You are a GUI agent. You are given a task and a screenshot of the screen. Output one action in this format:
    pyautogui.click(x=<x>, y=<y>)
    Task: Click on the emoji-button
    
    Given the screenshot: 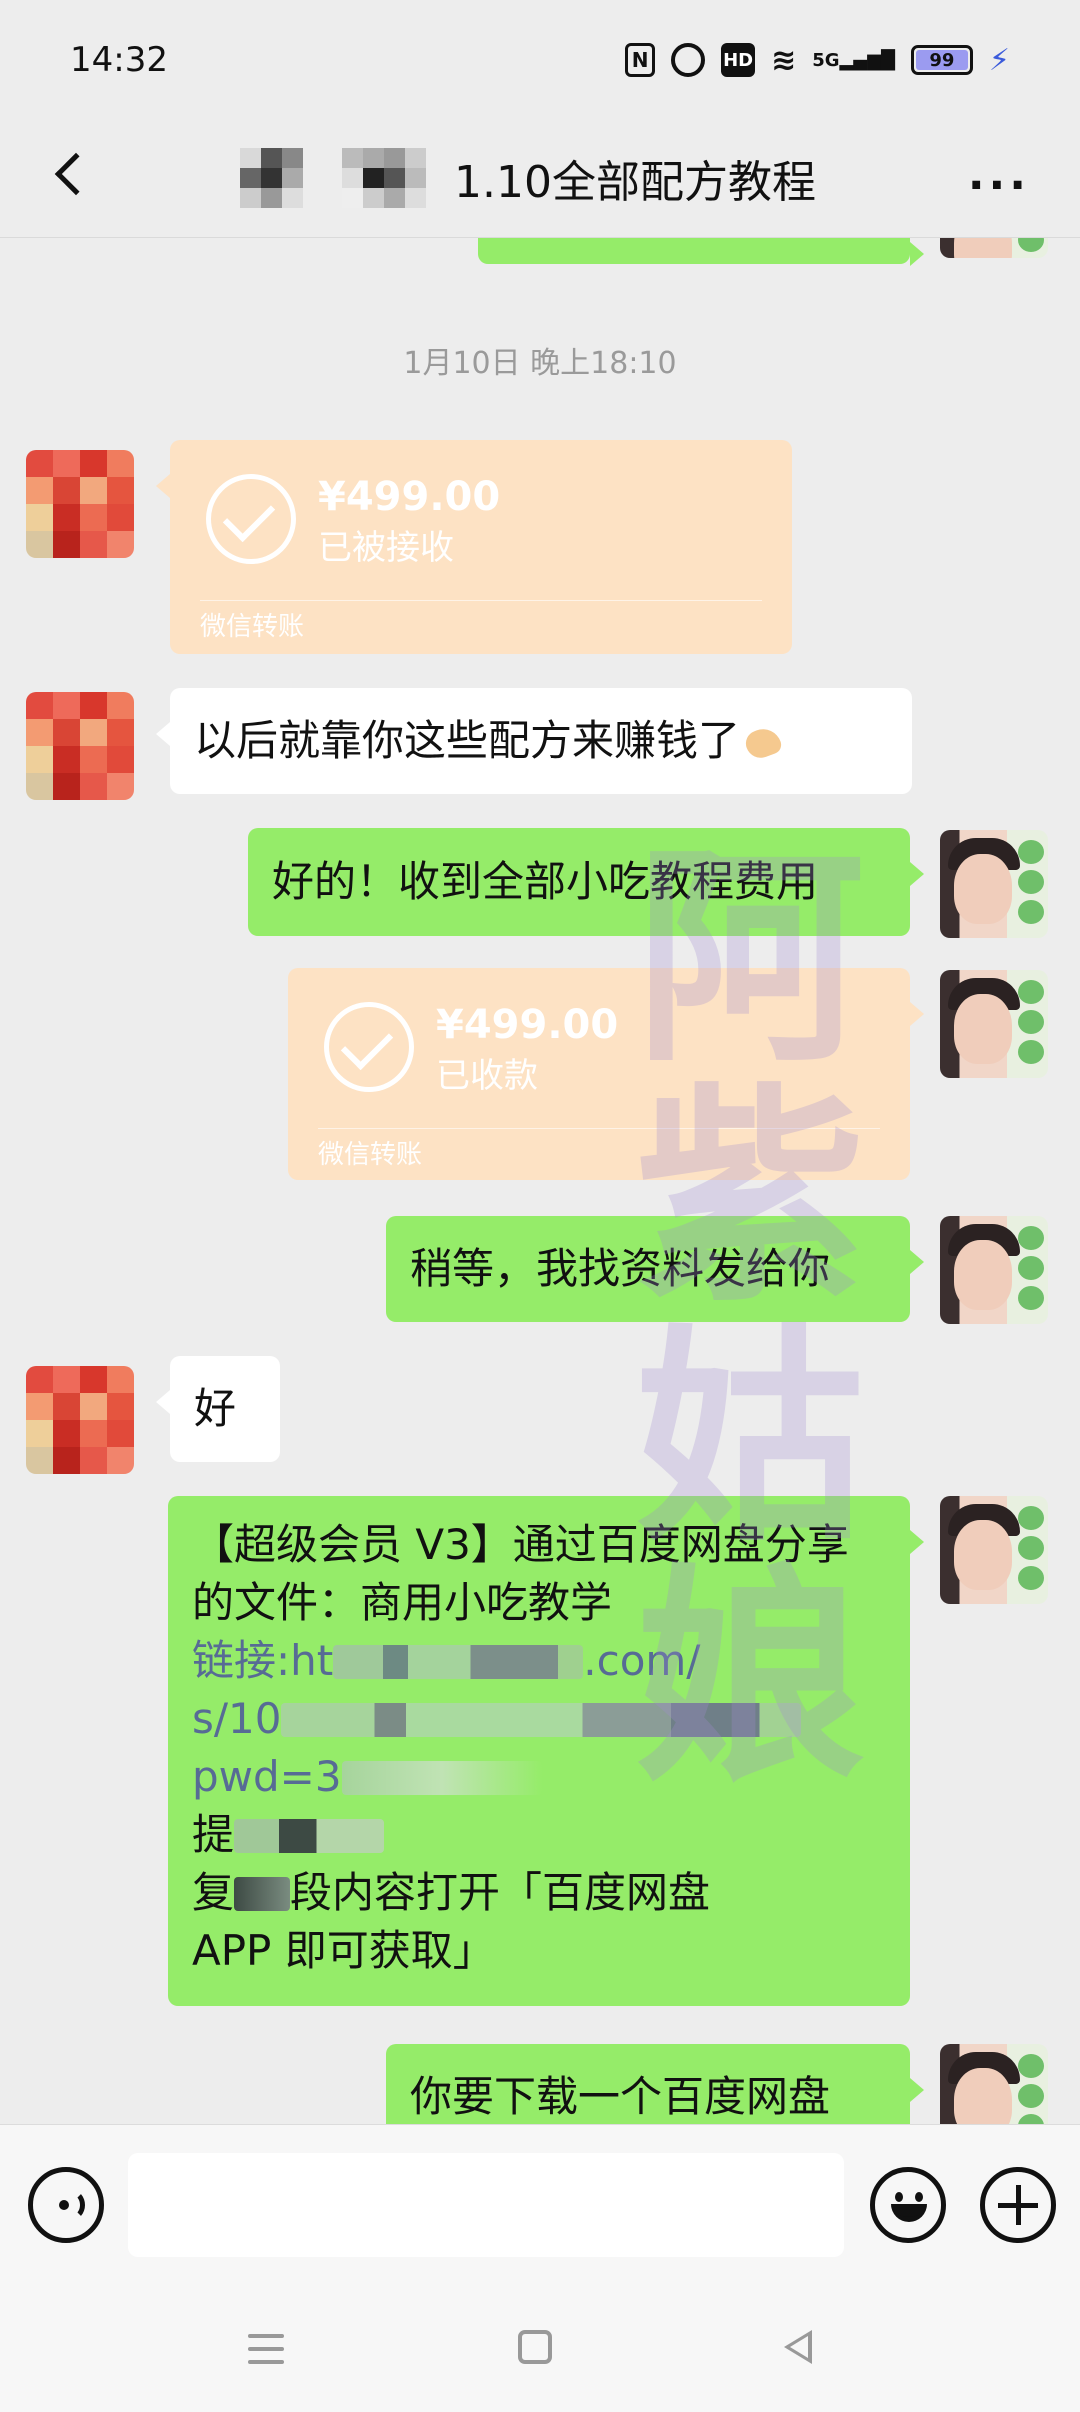 What is the action you would take?
    pyautogui.click(x=908, y=2205)
    